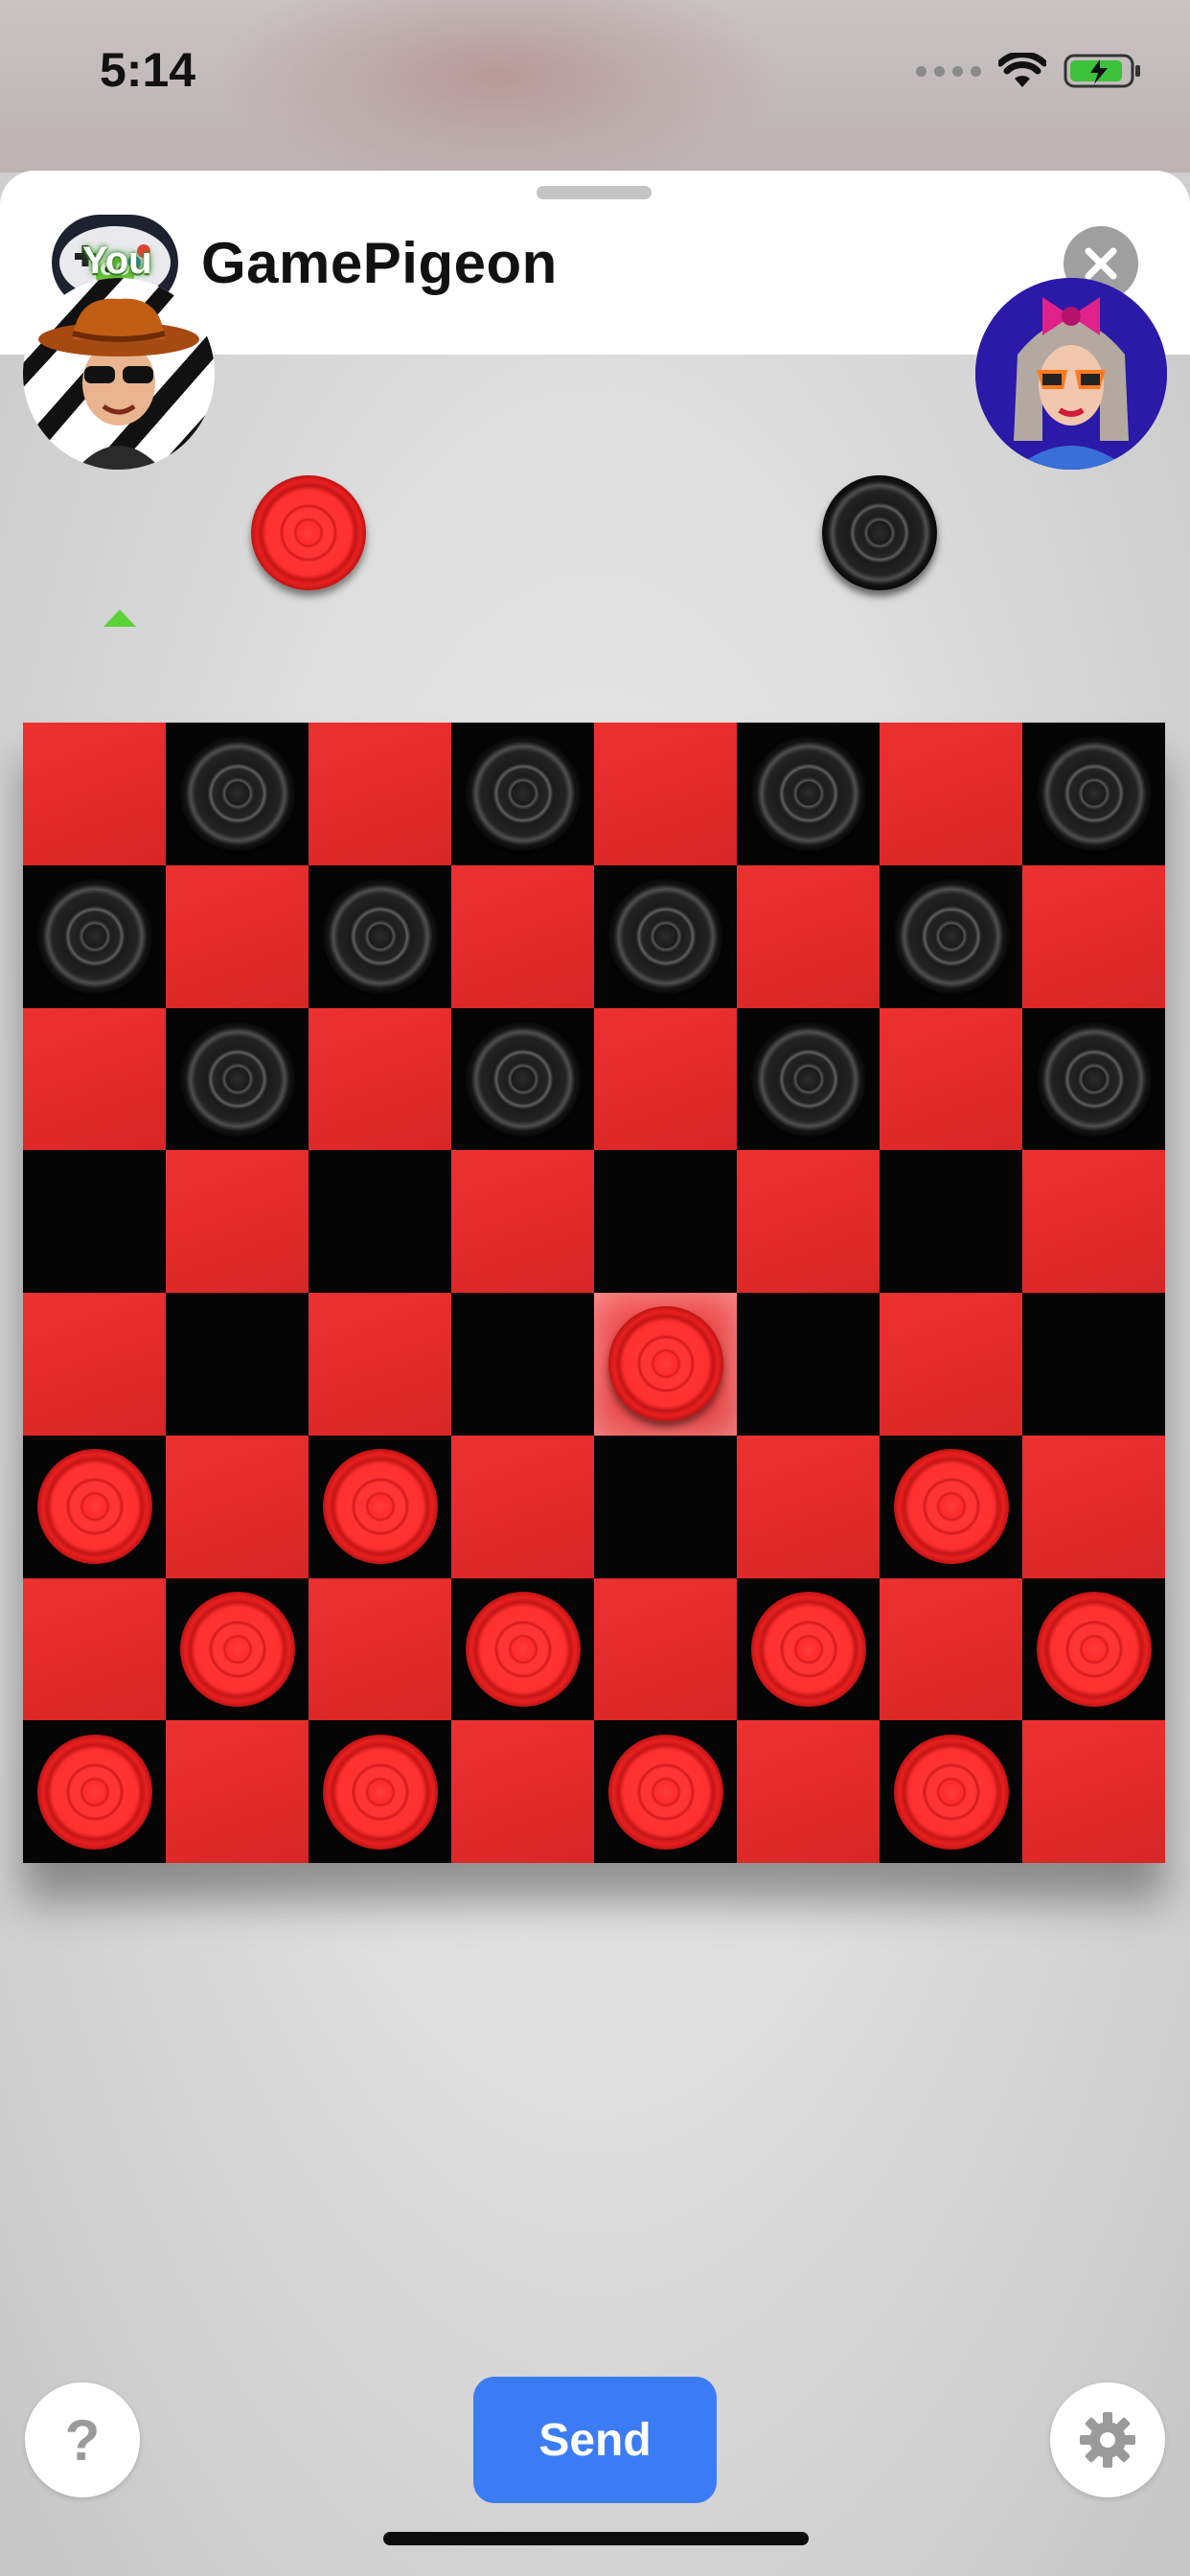 The height and width of the screenshot is (2576, 1190). Describe the element at coordinates (1022, 70) in the screenshot. I see `wifi-icon` at that location.